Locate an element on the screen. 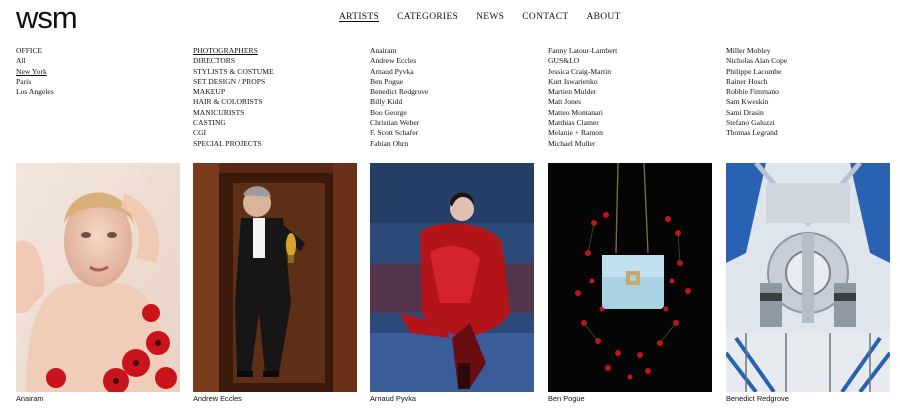 Image resolution: width=900 pixels, height=409 pixels. artist-link: Ben Pogue is located at coordinates (399, 82).